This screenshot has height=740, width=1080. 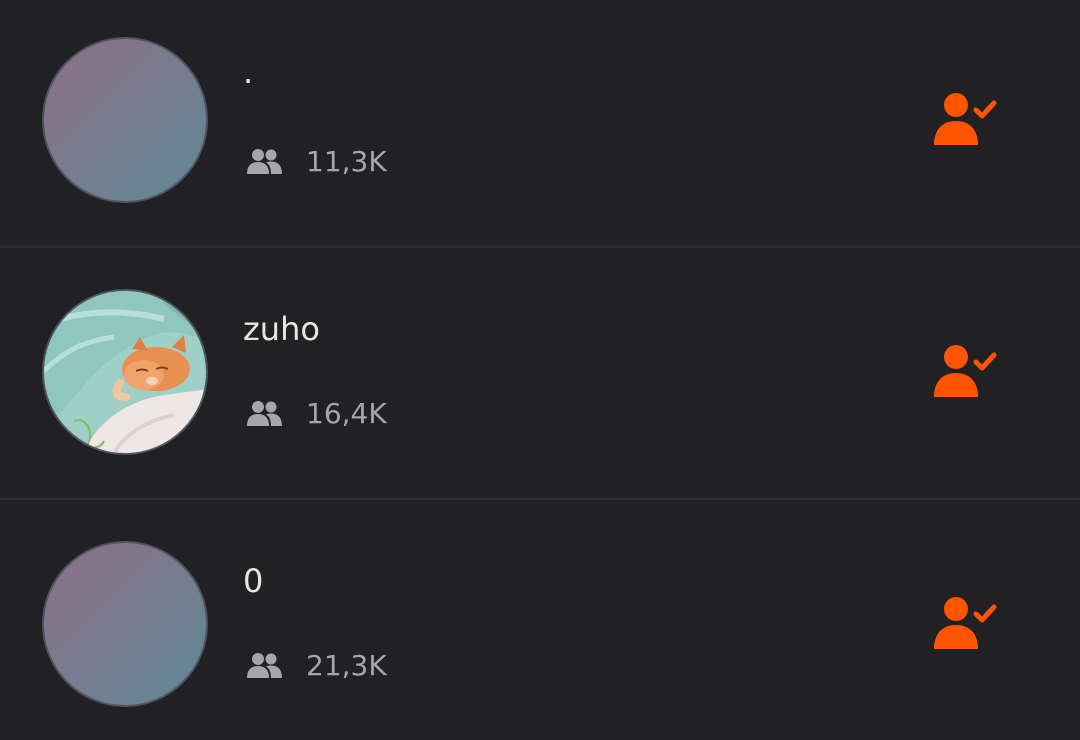 What do you see at coordinates (346, 413) in the screenshot?
I see `follower-count: 16,4K` at bounding box center [346, 413].